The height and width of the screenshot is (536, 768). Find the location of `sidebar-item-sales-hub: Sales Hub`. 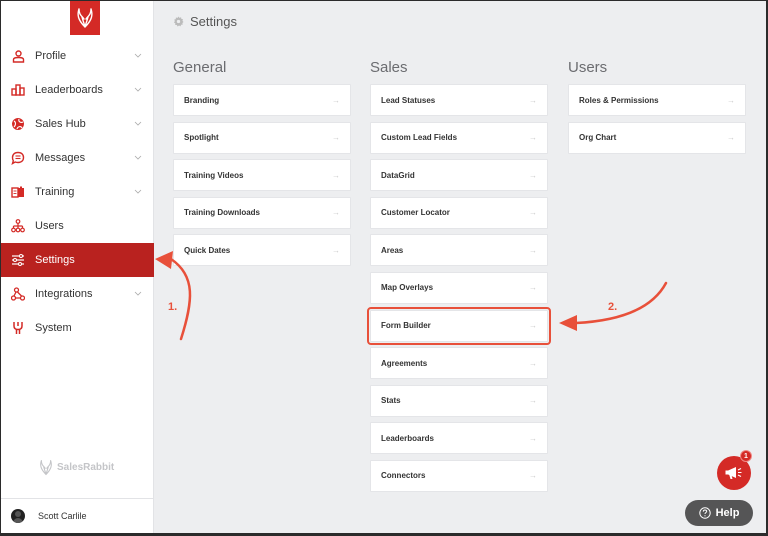

sidebar-item-sales-hub: Sales Hub is located at coordinates (77, 124).